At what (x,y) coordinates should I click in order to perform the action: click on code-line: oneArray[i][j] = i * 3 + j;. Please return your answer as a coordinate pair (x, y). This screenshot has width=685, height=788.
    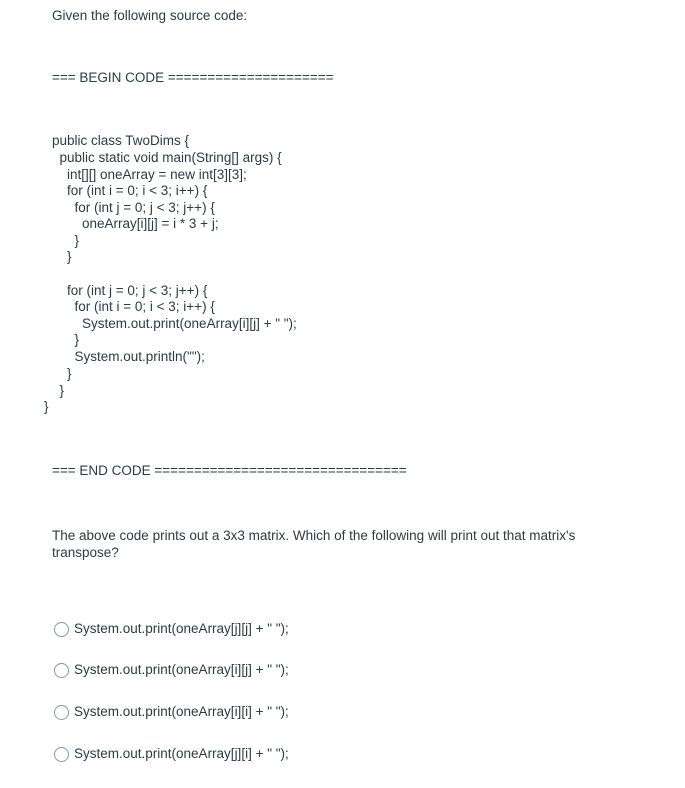
    Looking at the image, I should click on (135, 223).